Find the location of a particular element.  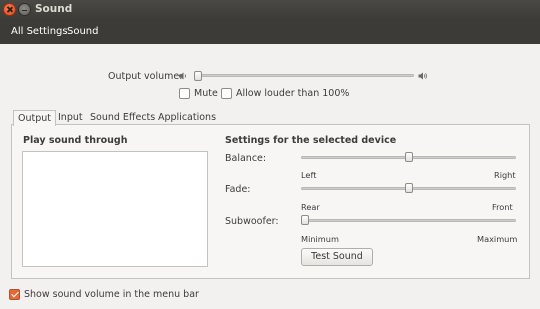

minimize-icon is located at coordinates (24, 9).